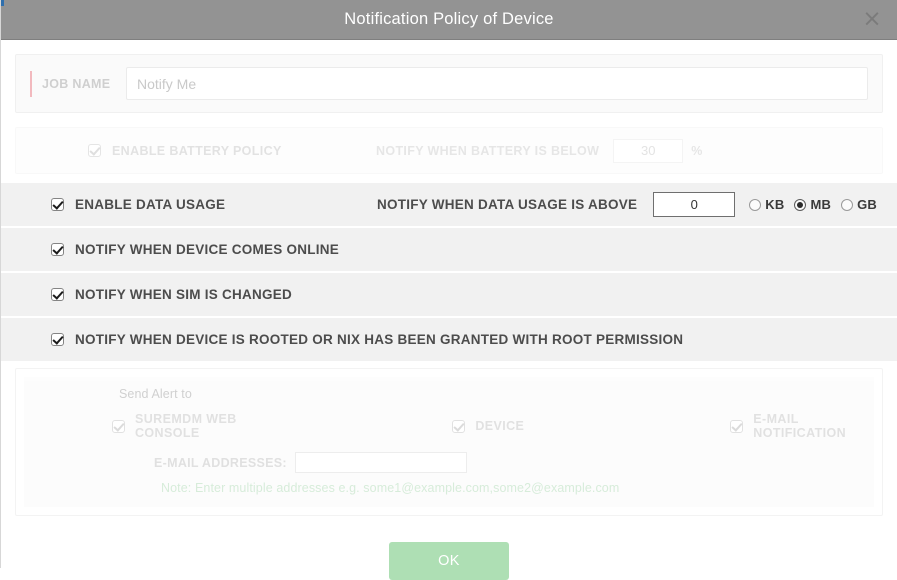 The image size is (897, 580). I want to click on row-sim-changed: NOTIFY WHEN SIM IS CHANGED, so click(449, 294).